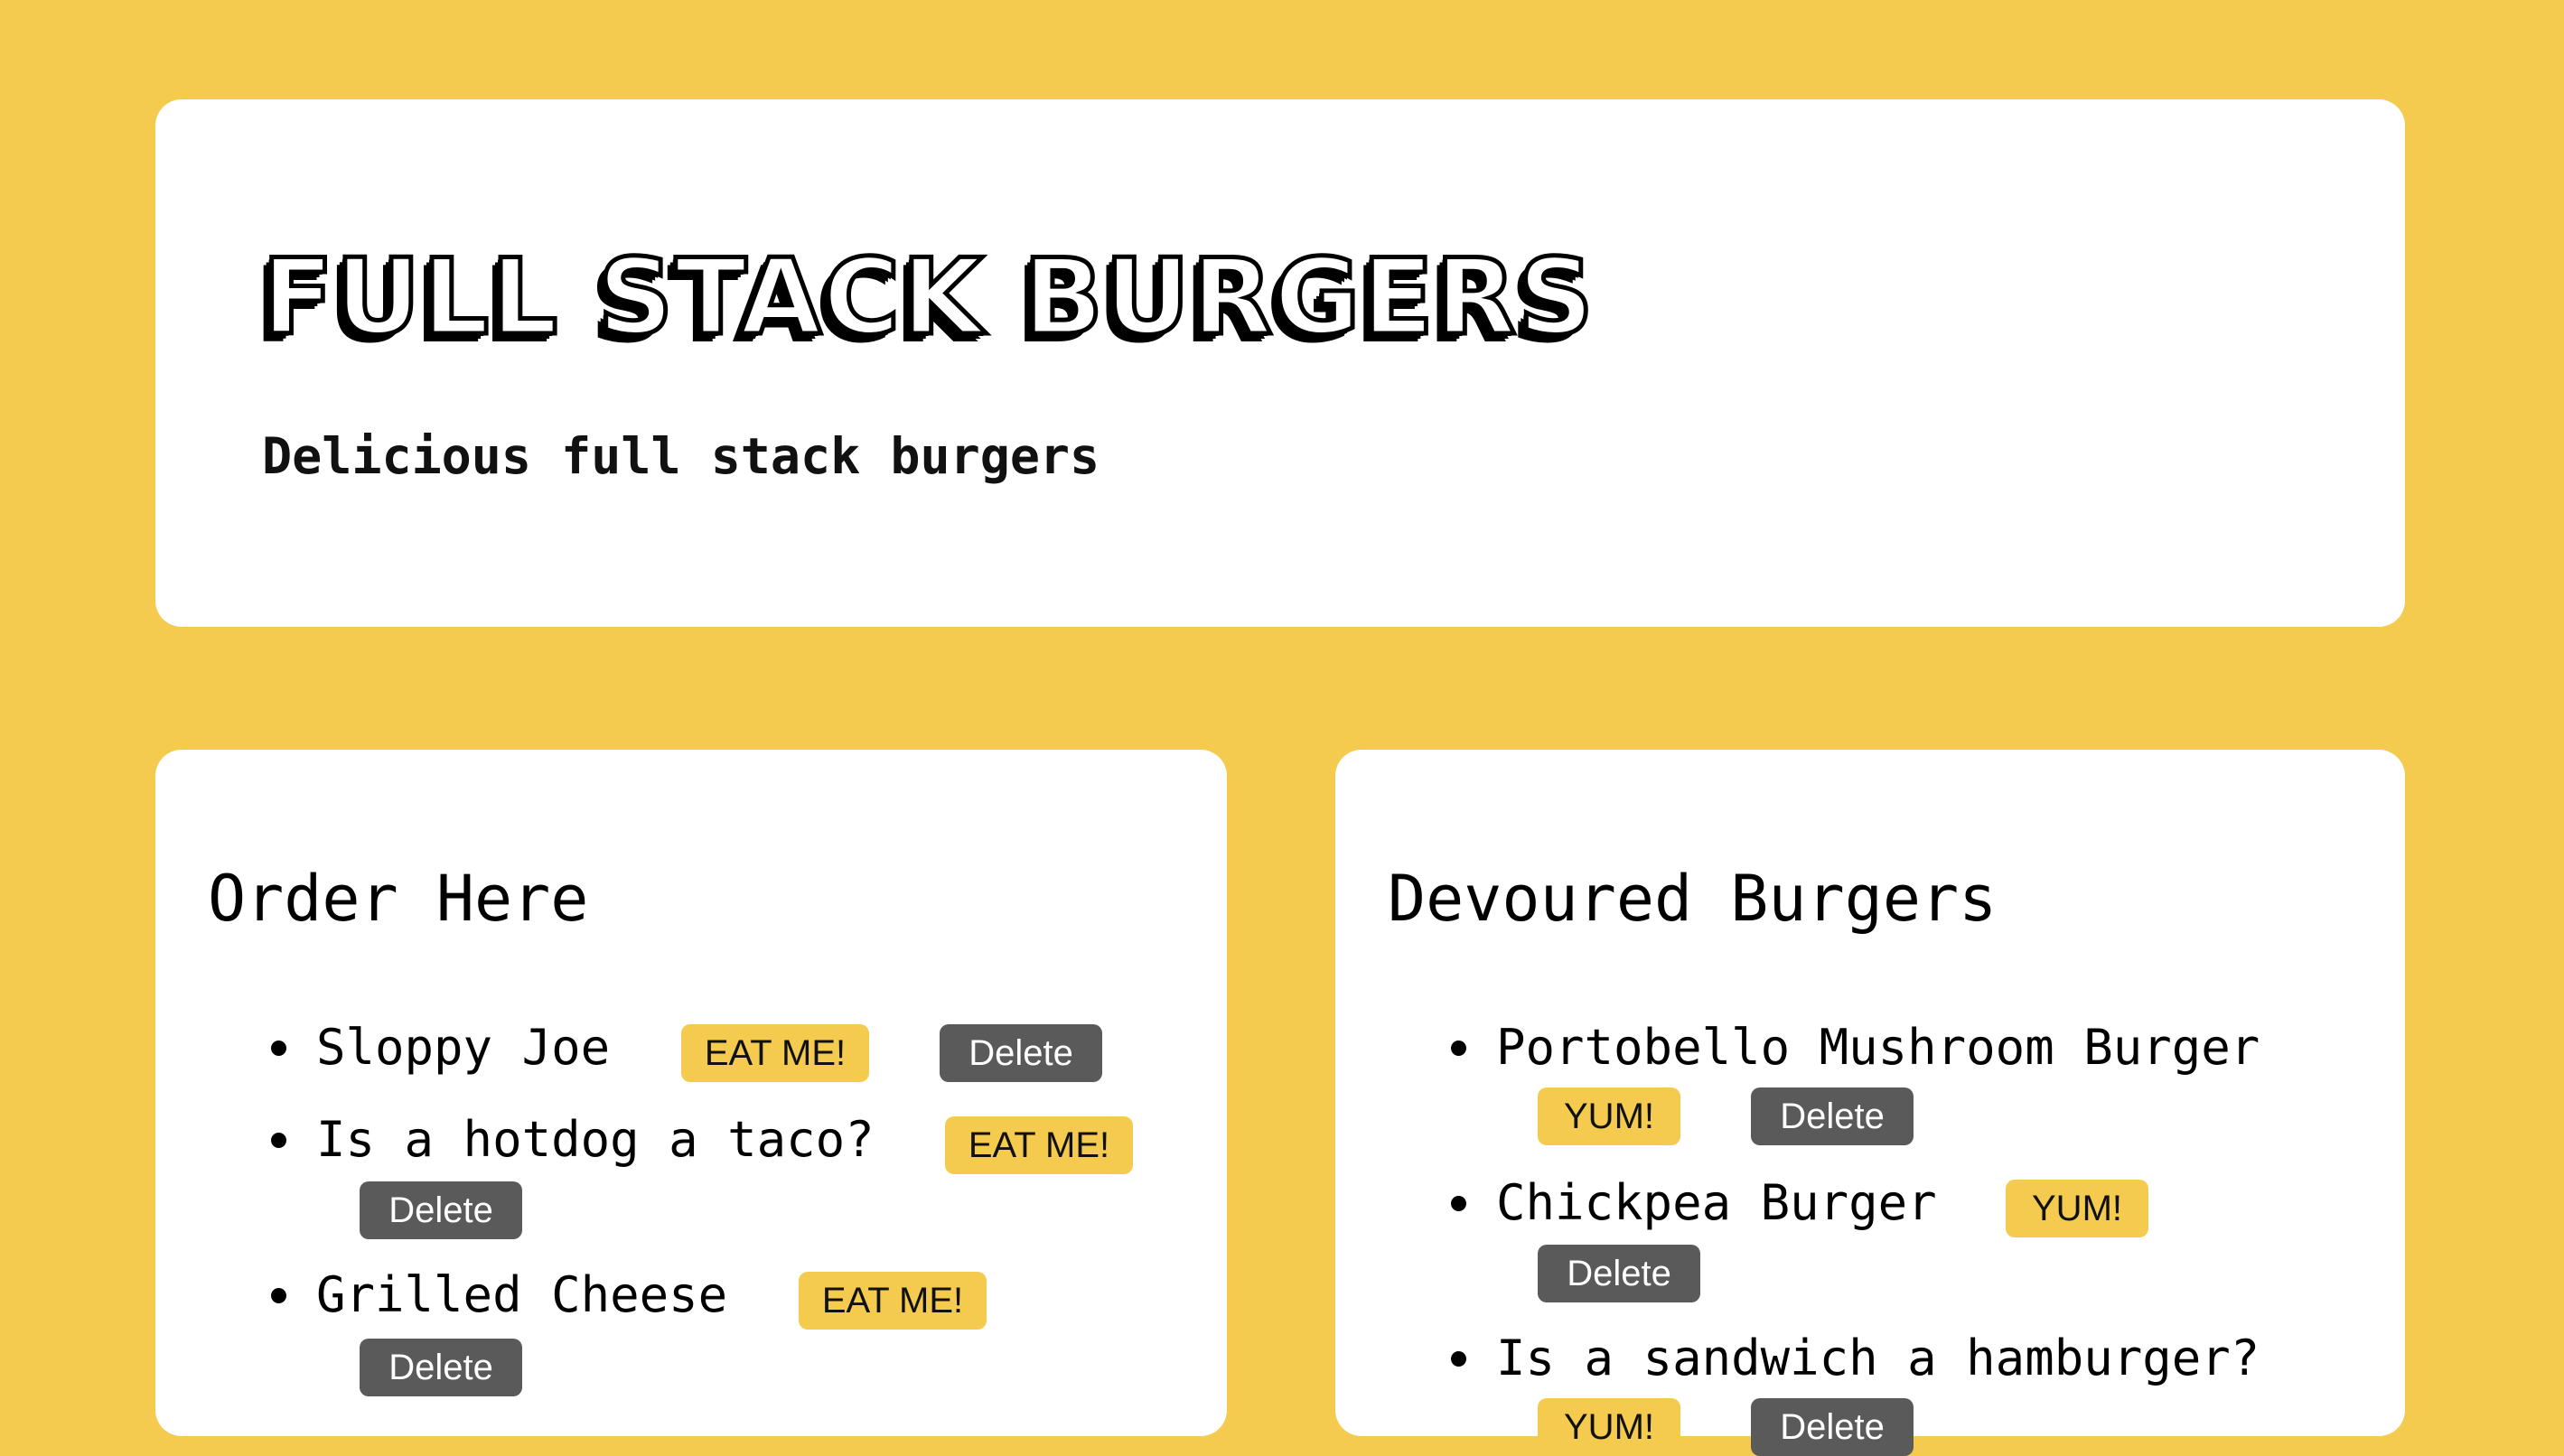 Image resolution: width=2564 pixels, height=1456 pixels. I want to click on burger-name: Chickpea Burger, so click(1717, 1202).